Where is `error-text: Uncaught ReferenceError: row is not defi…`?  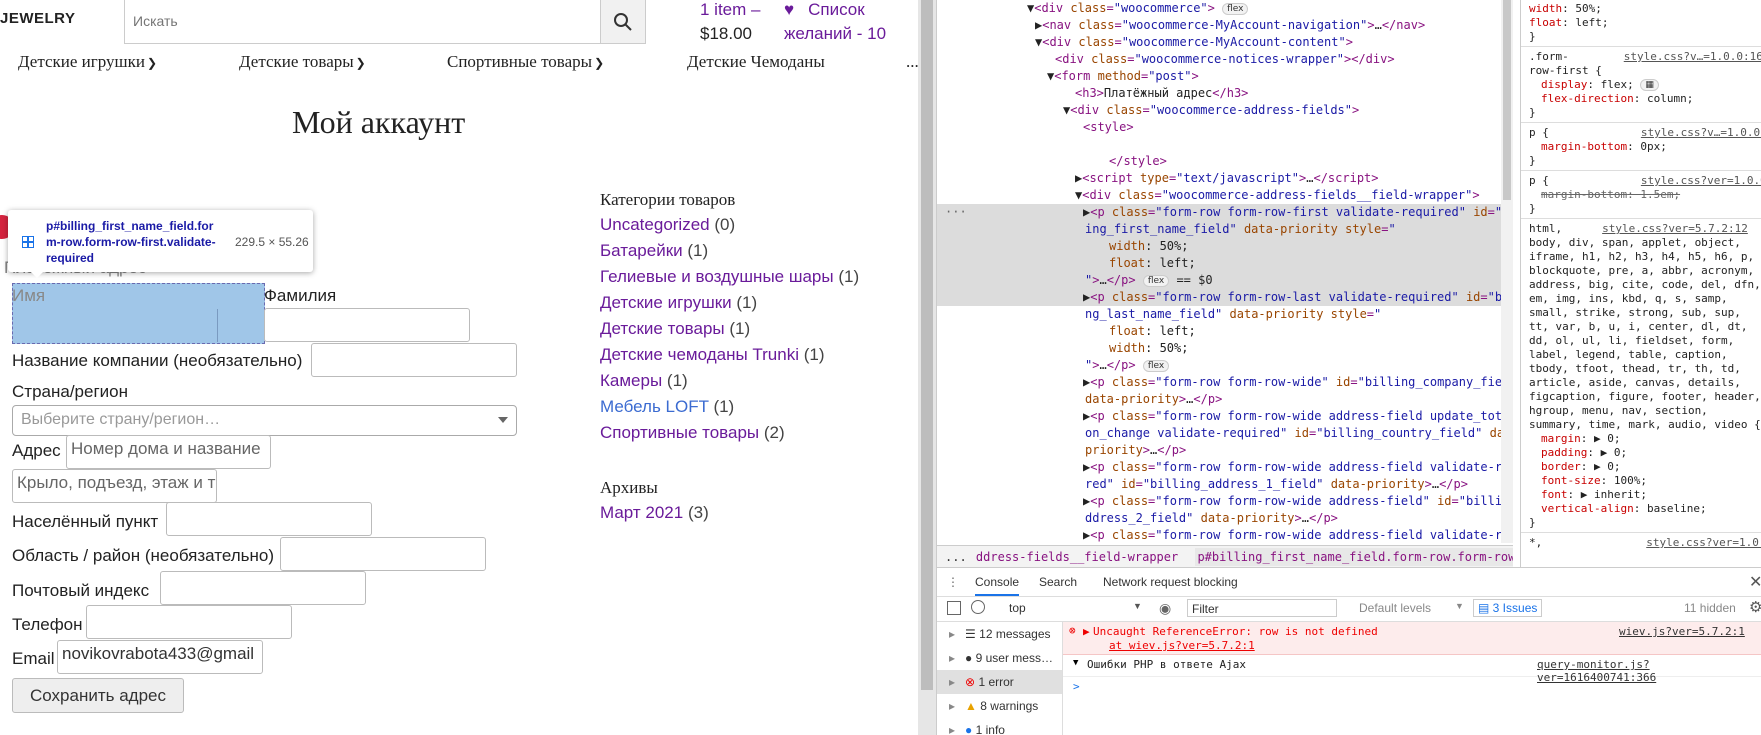 error-text: Uncaught ReferenceError: row is not defi… is located at coordinates (1235, 631).